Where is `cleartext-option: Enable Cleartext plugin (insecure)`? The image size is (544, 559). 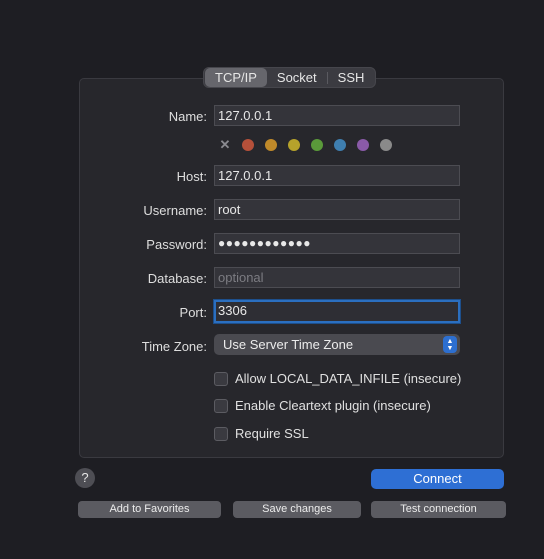 cleartext-option: Enable Cleartext plugin (insecure) is located at coordinates (322, 405).